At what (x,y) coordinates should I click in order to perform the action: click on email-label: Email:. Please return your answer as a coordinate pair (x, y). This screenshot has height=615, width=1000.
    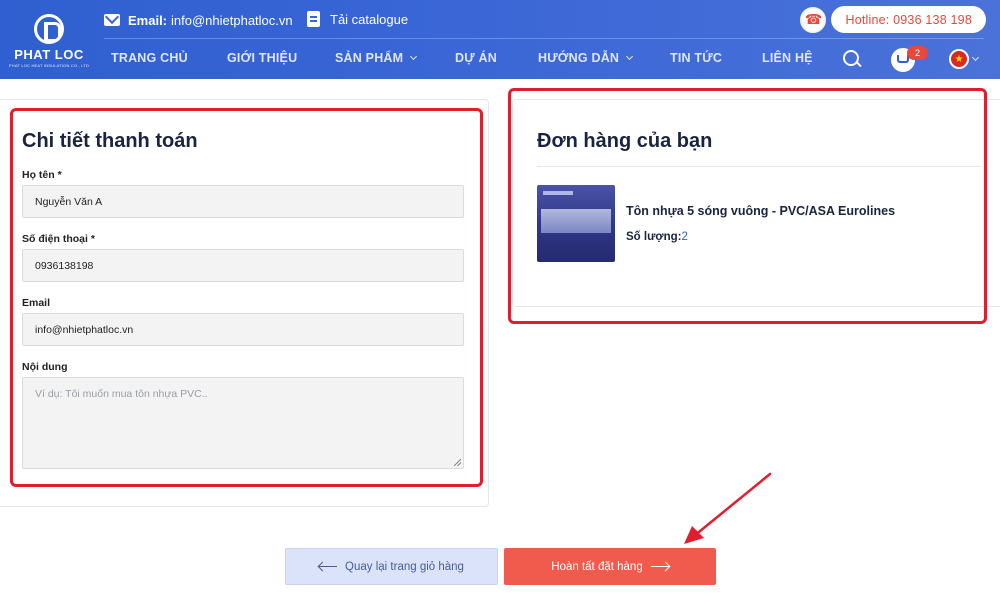
    Looking at the image, I should click on (148, 20).